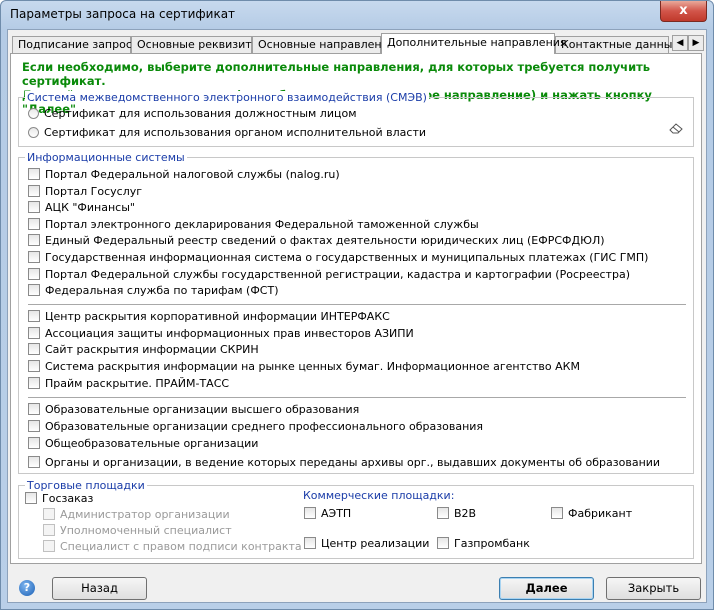 The height and width of the screenshot is (612, 716). I want to click on checkbox-gazprombank: Газпромбанк, so click(483, 544).